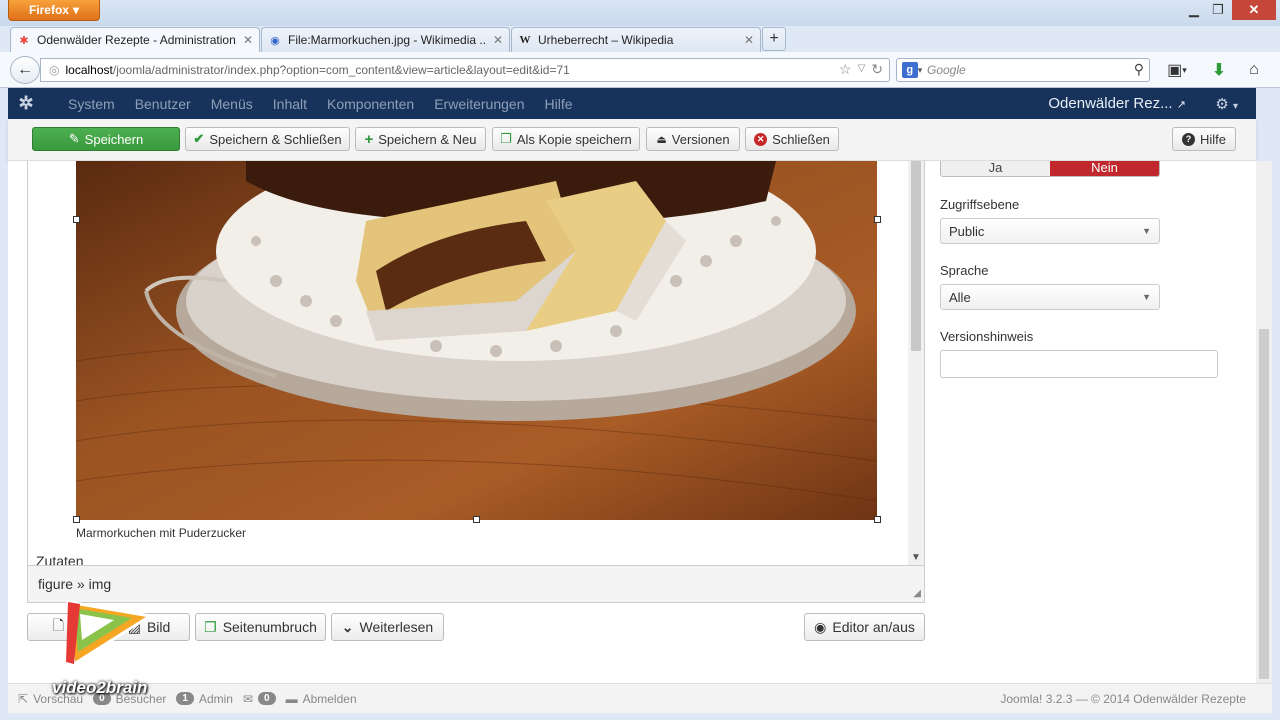  Describe the element at coordinates (693, 139) in the screenshot. I see `versions-button: ⏏ Versionen` at that location.